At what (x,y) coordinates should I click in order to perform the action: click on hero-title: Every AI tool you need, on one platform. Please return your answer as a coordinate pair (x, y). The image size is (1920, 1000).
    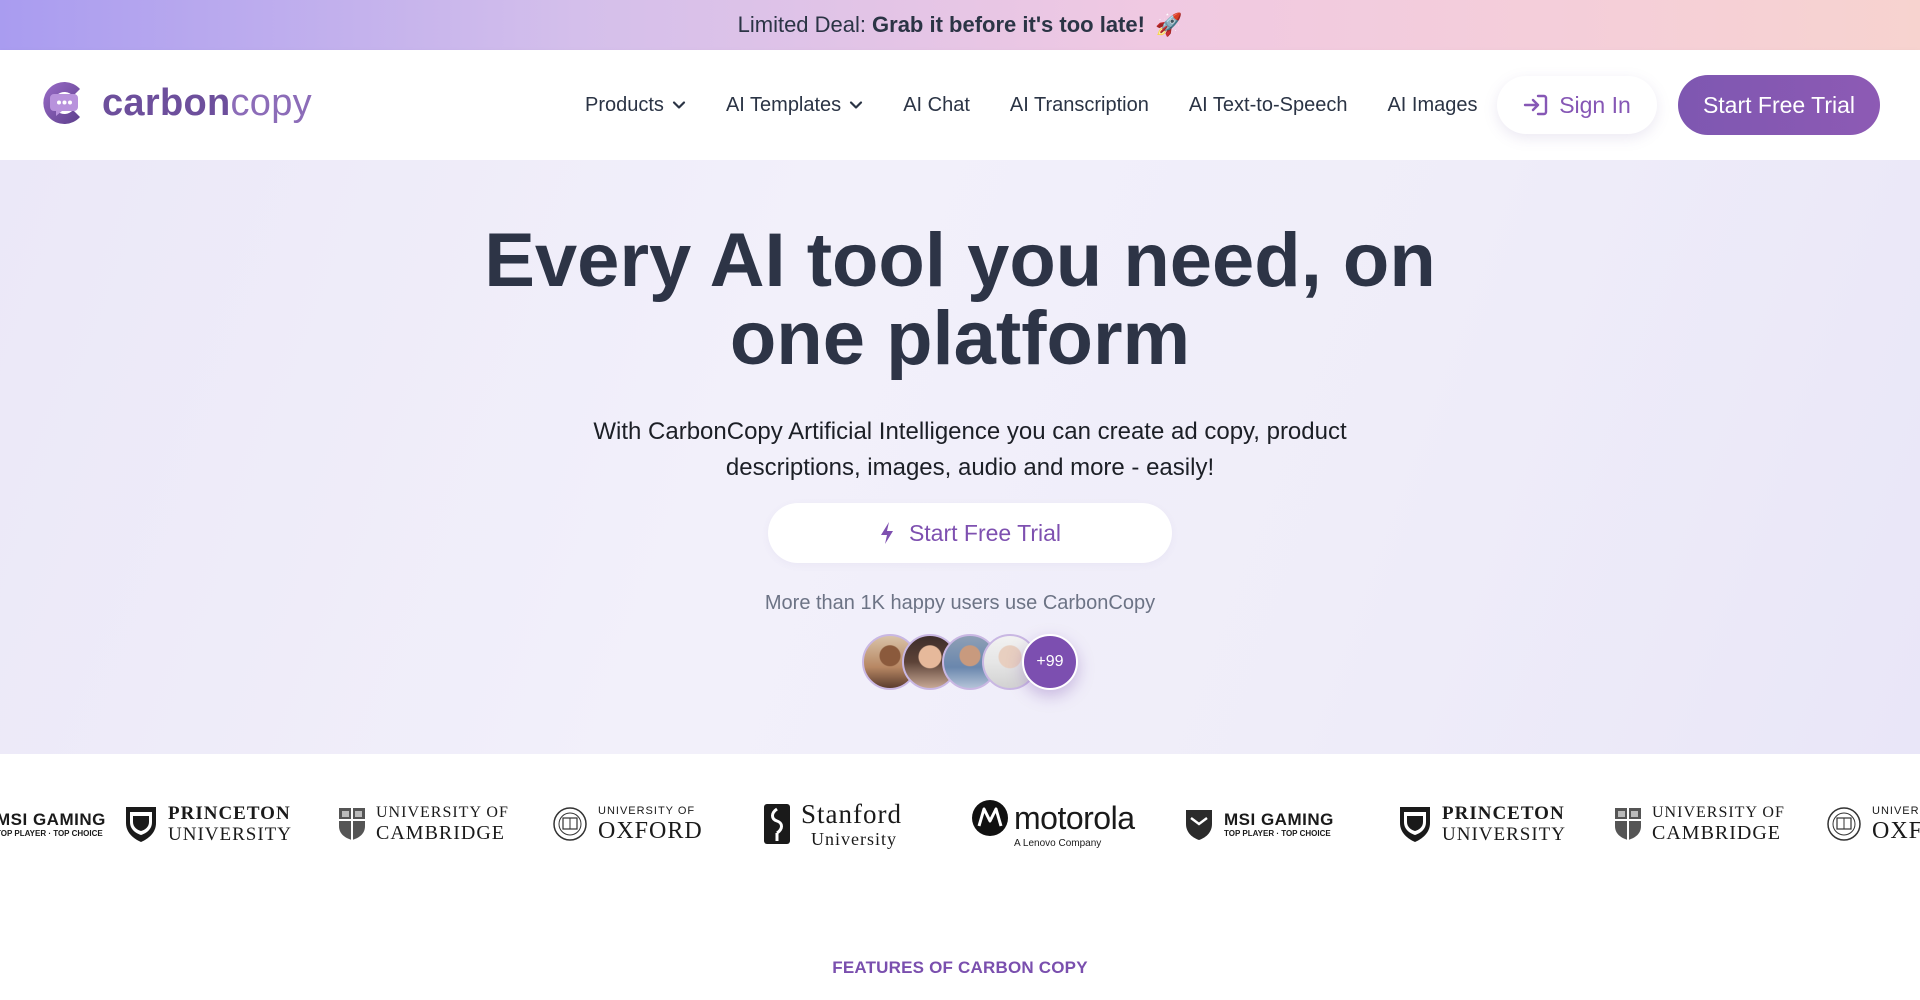
    Looking at the image, I should click on (960, 299).